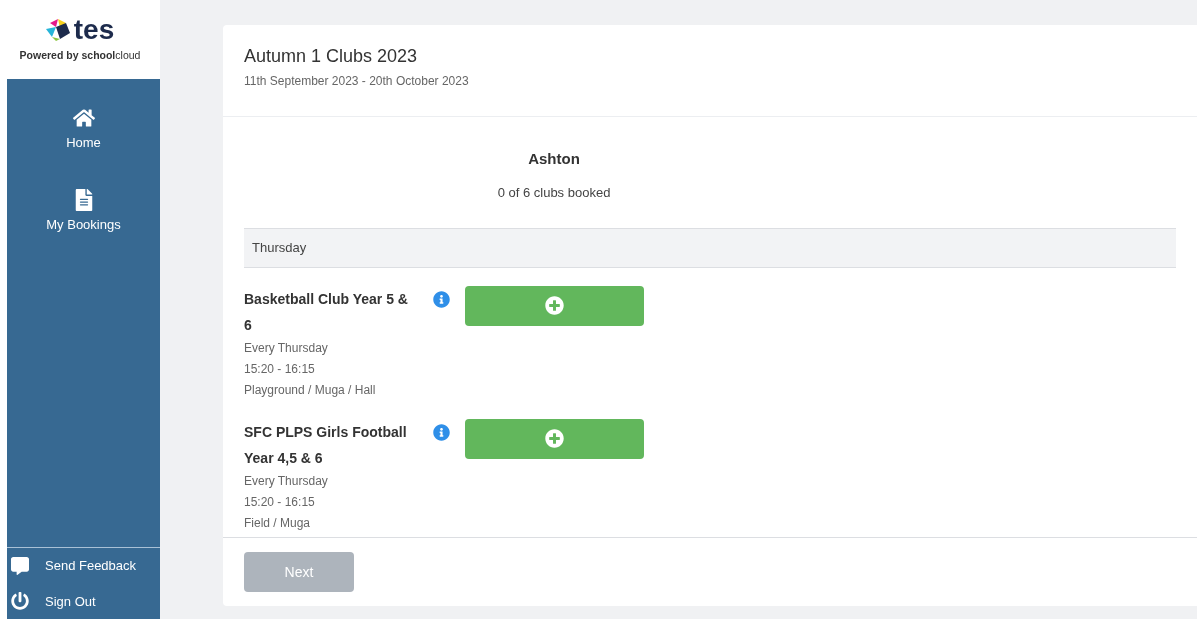 This screenshot has width=1197, height=619. Describe the element at coordinates (83, 118) in the screenshot. I see `home-icon` at that location.